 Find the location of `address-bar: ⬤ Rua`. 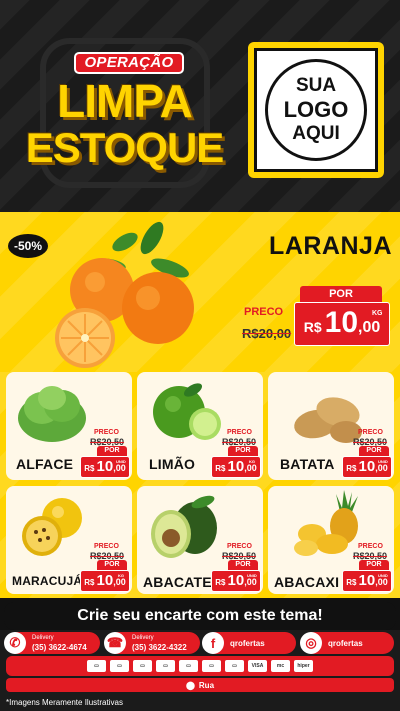

address-bar: ⬤ Rua is located at coordinates (200, 685).